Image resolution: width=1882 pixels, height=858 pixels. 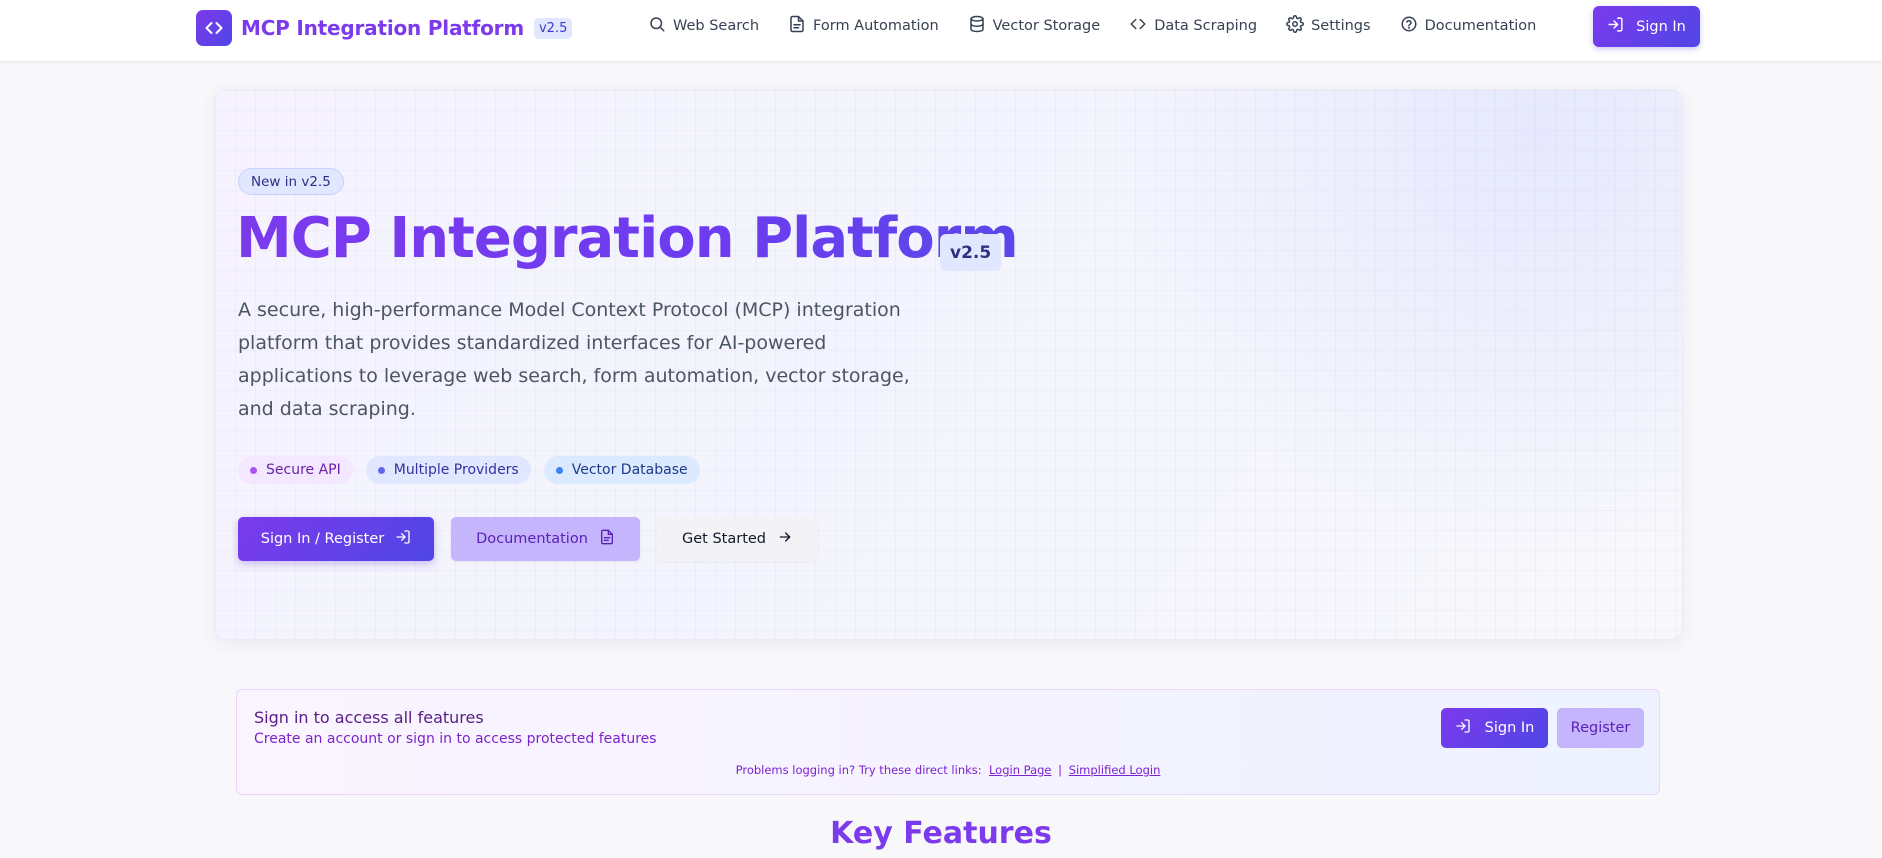 I want to click on login-page-link: Login Page, so click(x=1020, y=770).